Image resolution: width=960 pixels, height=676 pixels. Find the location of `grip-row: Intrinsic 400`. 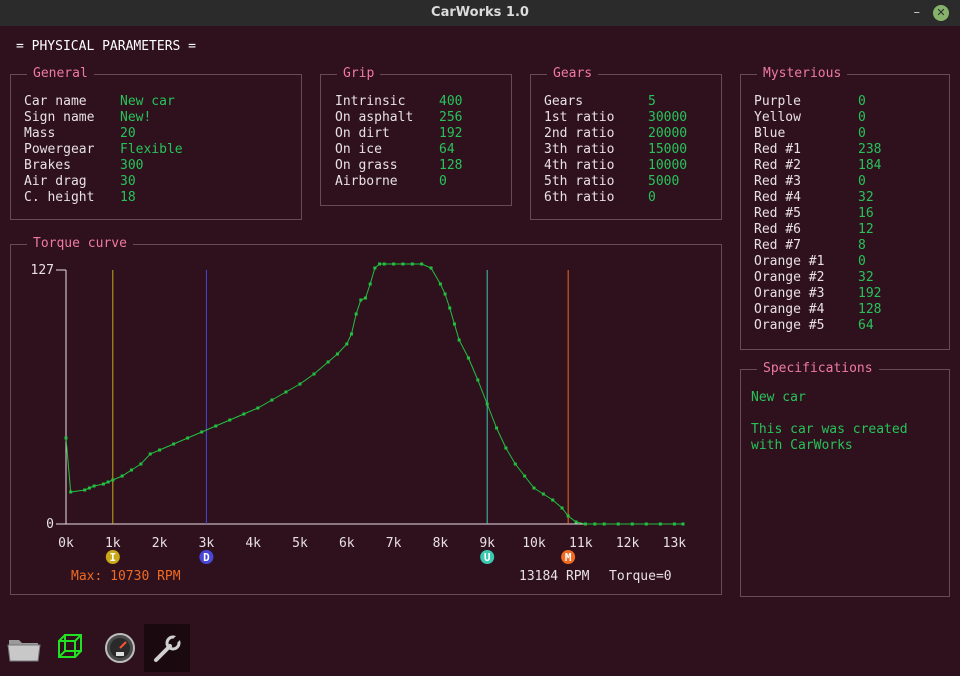

grip-row: Intrinsic 400 is located at coordinates (398, 102).